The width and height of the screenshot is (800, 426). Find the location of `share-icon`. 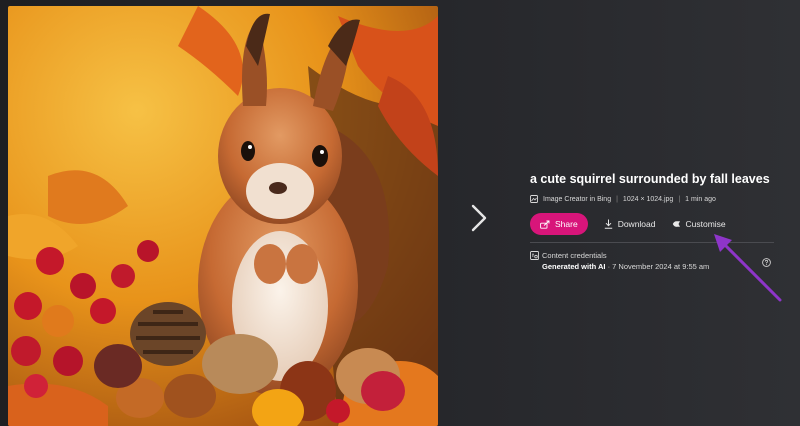

share-icon is located at coordinates (545, 224).